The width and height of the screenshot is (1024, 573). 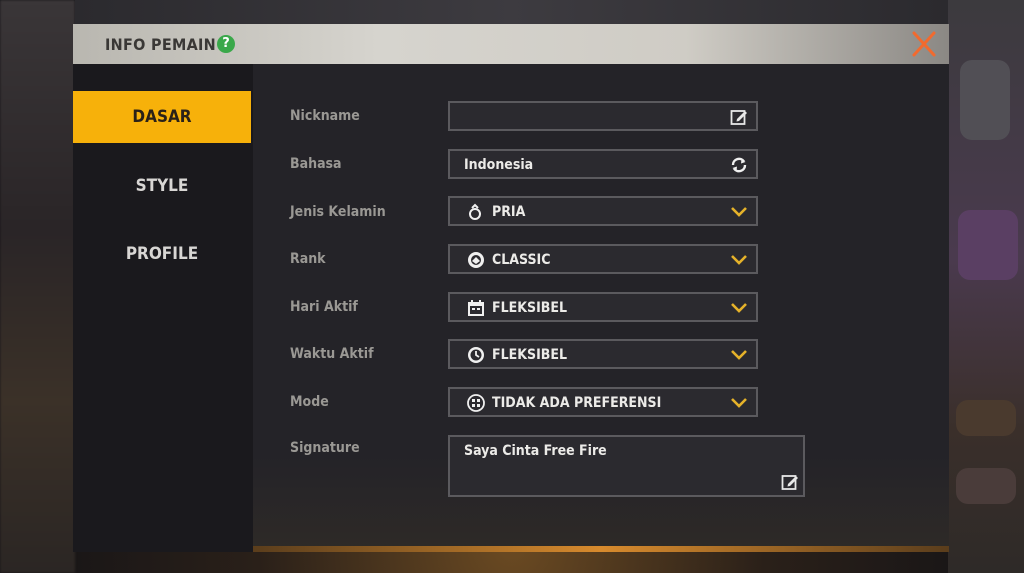 I want to click on rank-select: CLASSIC, so click(x=603, y=259).